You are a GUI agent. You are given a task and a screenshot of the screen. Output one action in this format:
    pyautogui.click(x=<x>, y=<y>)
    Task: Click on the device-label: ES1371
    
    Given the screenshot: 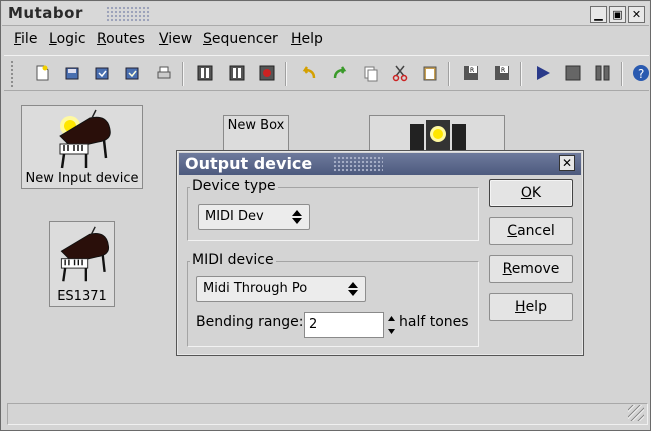 What is the action you would take?
    pyautogui.click(x=82, y=296)
    